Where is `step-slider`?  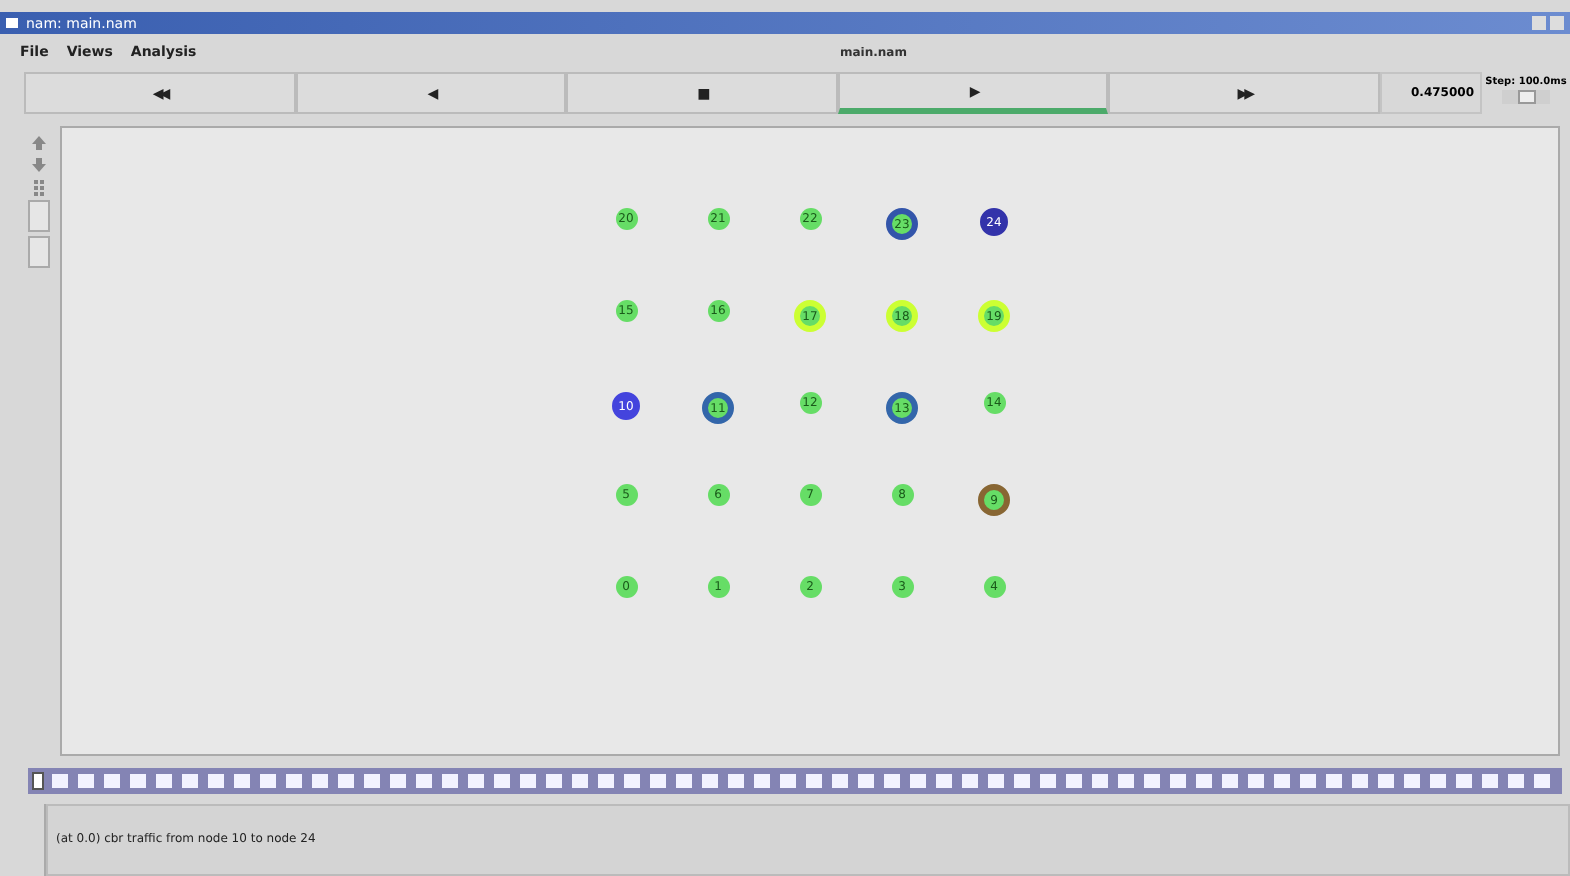 step-slider is located at coordinates (1526, 97).